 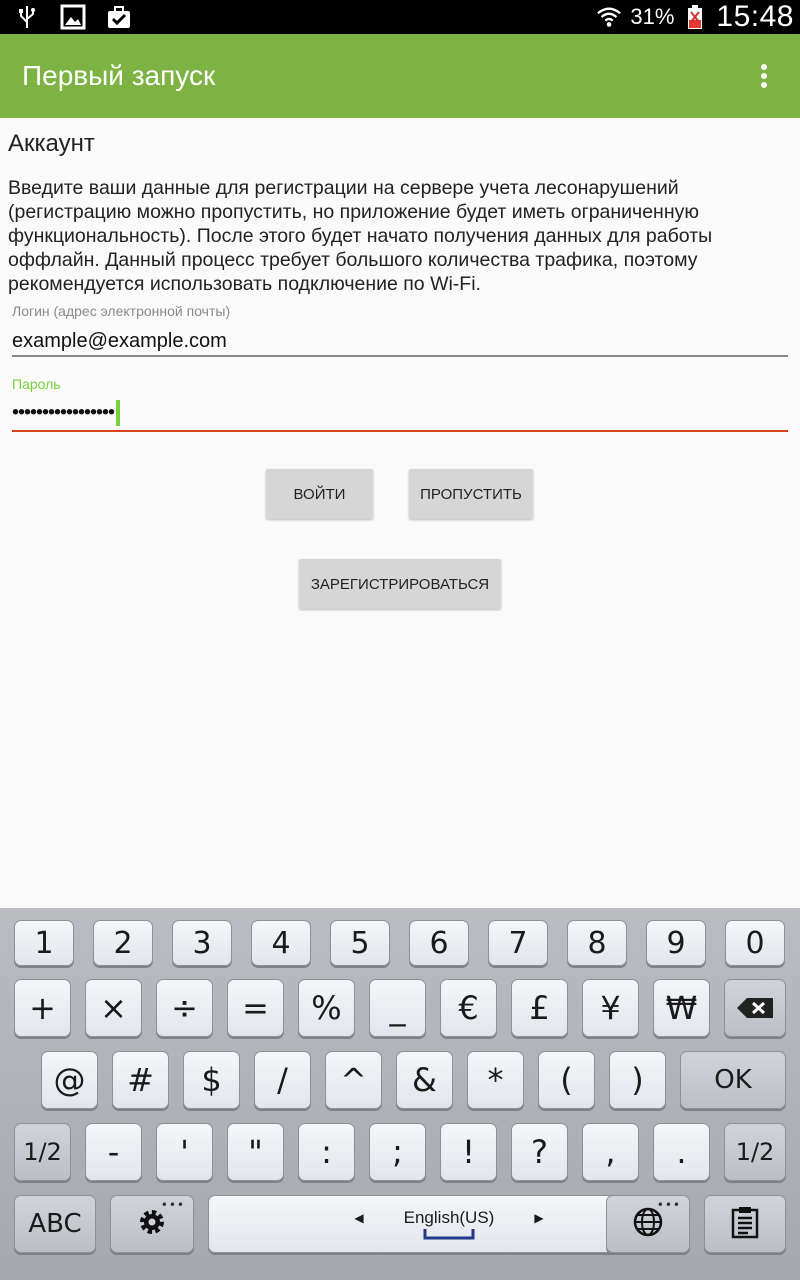 I want to click on battery-icon, so click(x=695, y=17).